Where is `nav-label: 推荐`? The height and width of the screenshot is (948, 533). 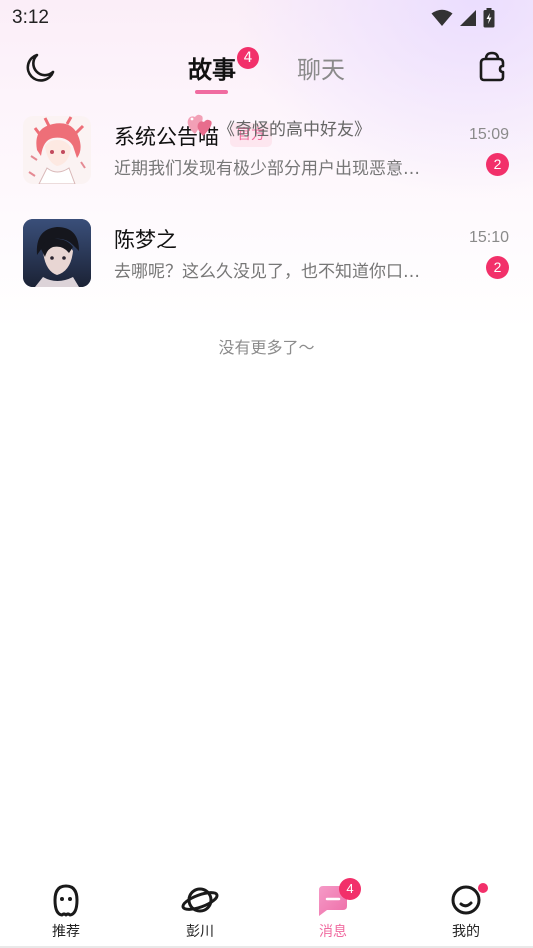
nav-label: 推荐 is located at coordinates (66, 932).